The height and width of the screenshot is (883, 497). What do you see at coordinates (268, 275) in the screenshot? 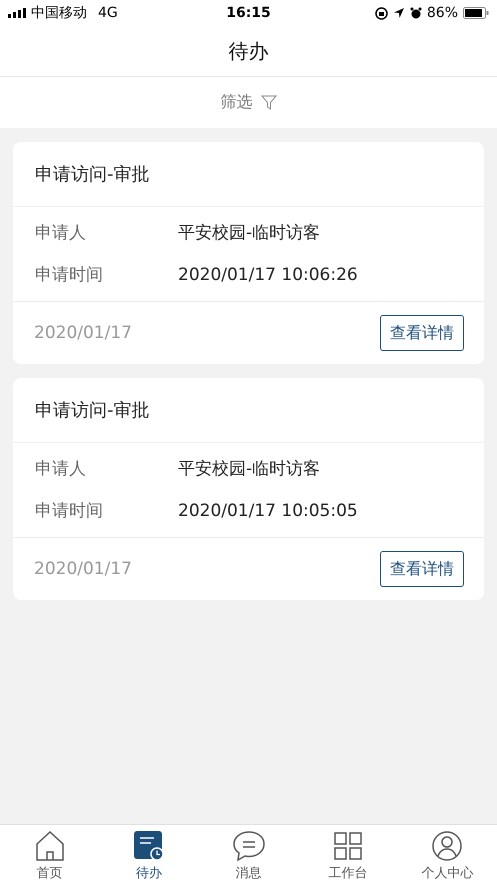
I see `field-value: 2020/01/17 10:06:26` at bounding box center [268, 275].